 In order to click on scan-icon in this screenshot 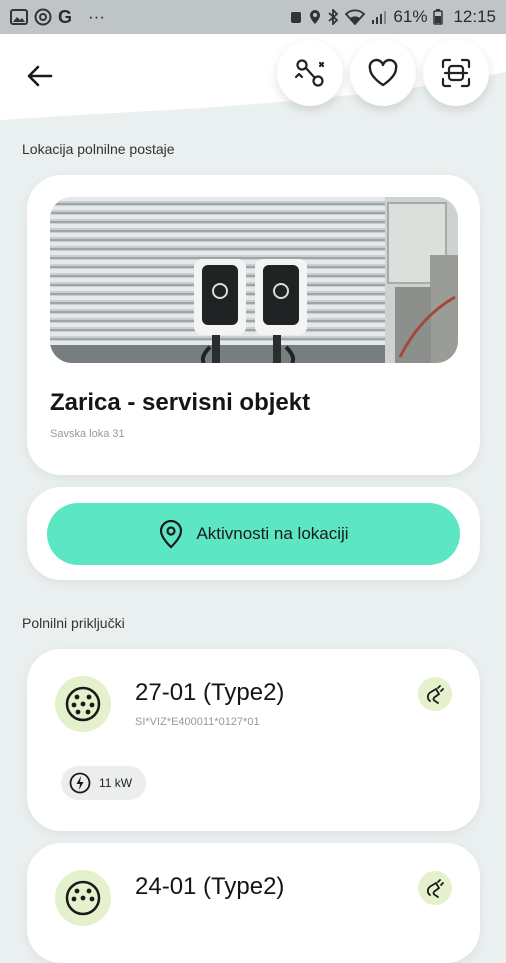, I will do `click(456, 73)`.